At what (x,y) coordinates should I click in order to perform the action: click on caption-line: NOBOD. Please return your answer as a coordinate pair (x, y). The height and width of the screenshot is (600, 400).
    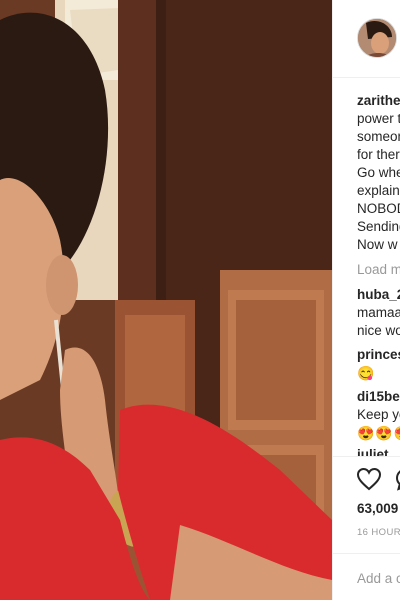
    Looking at the image, I should click on (378, 208).